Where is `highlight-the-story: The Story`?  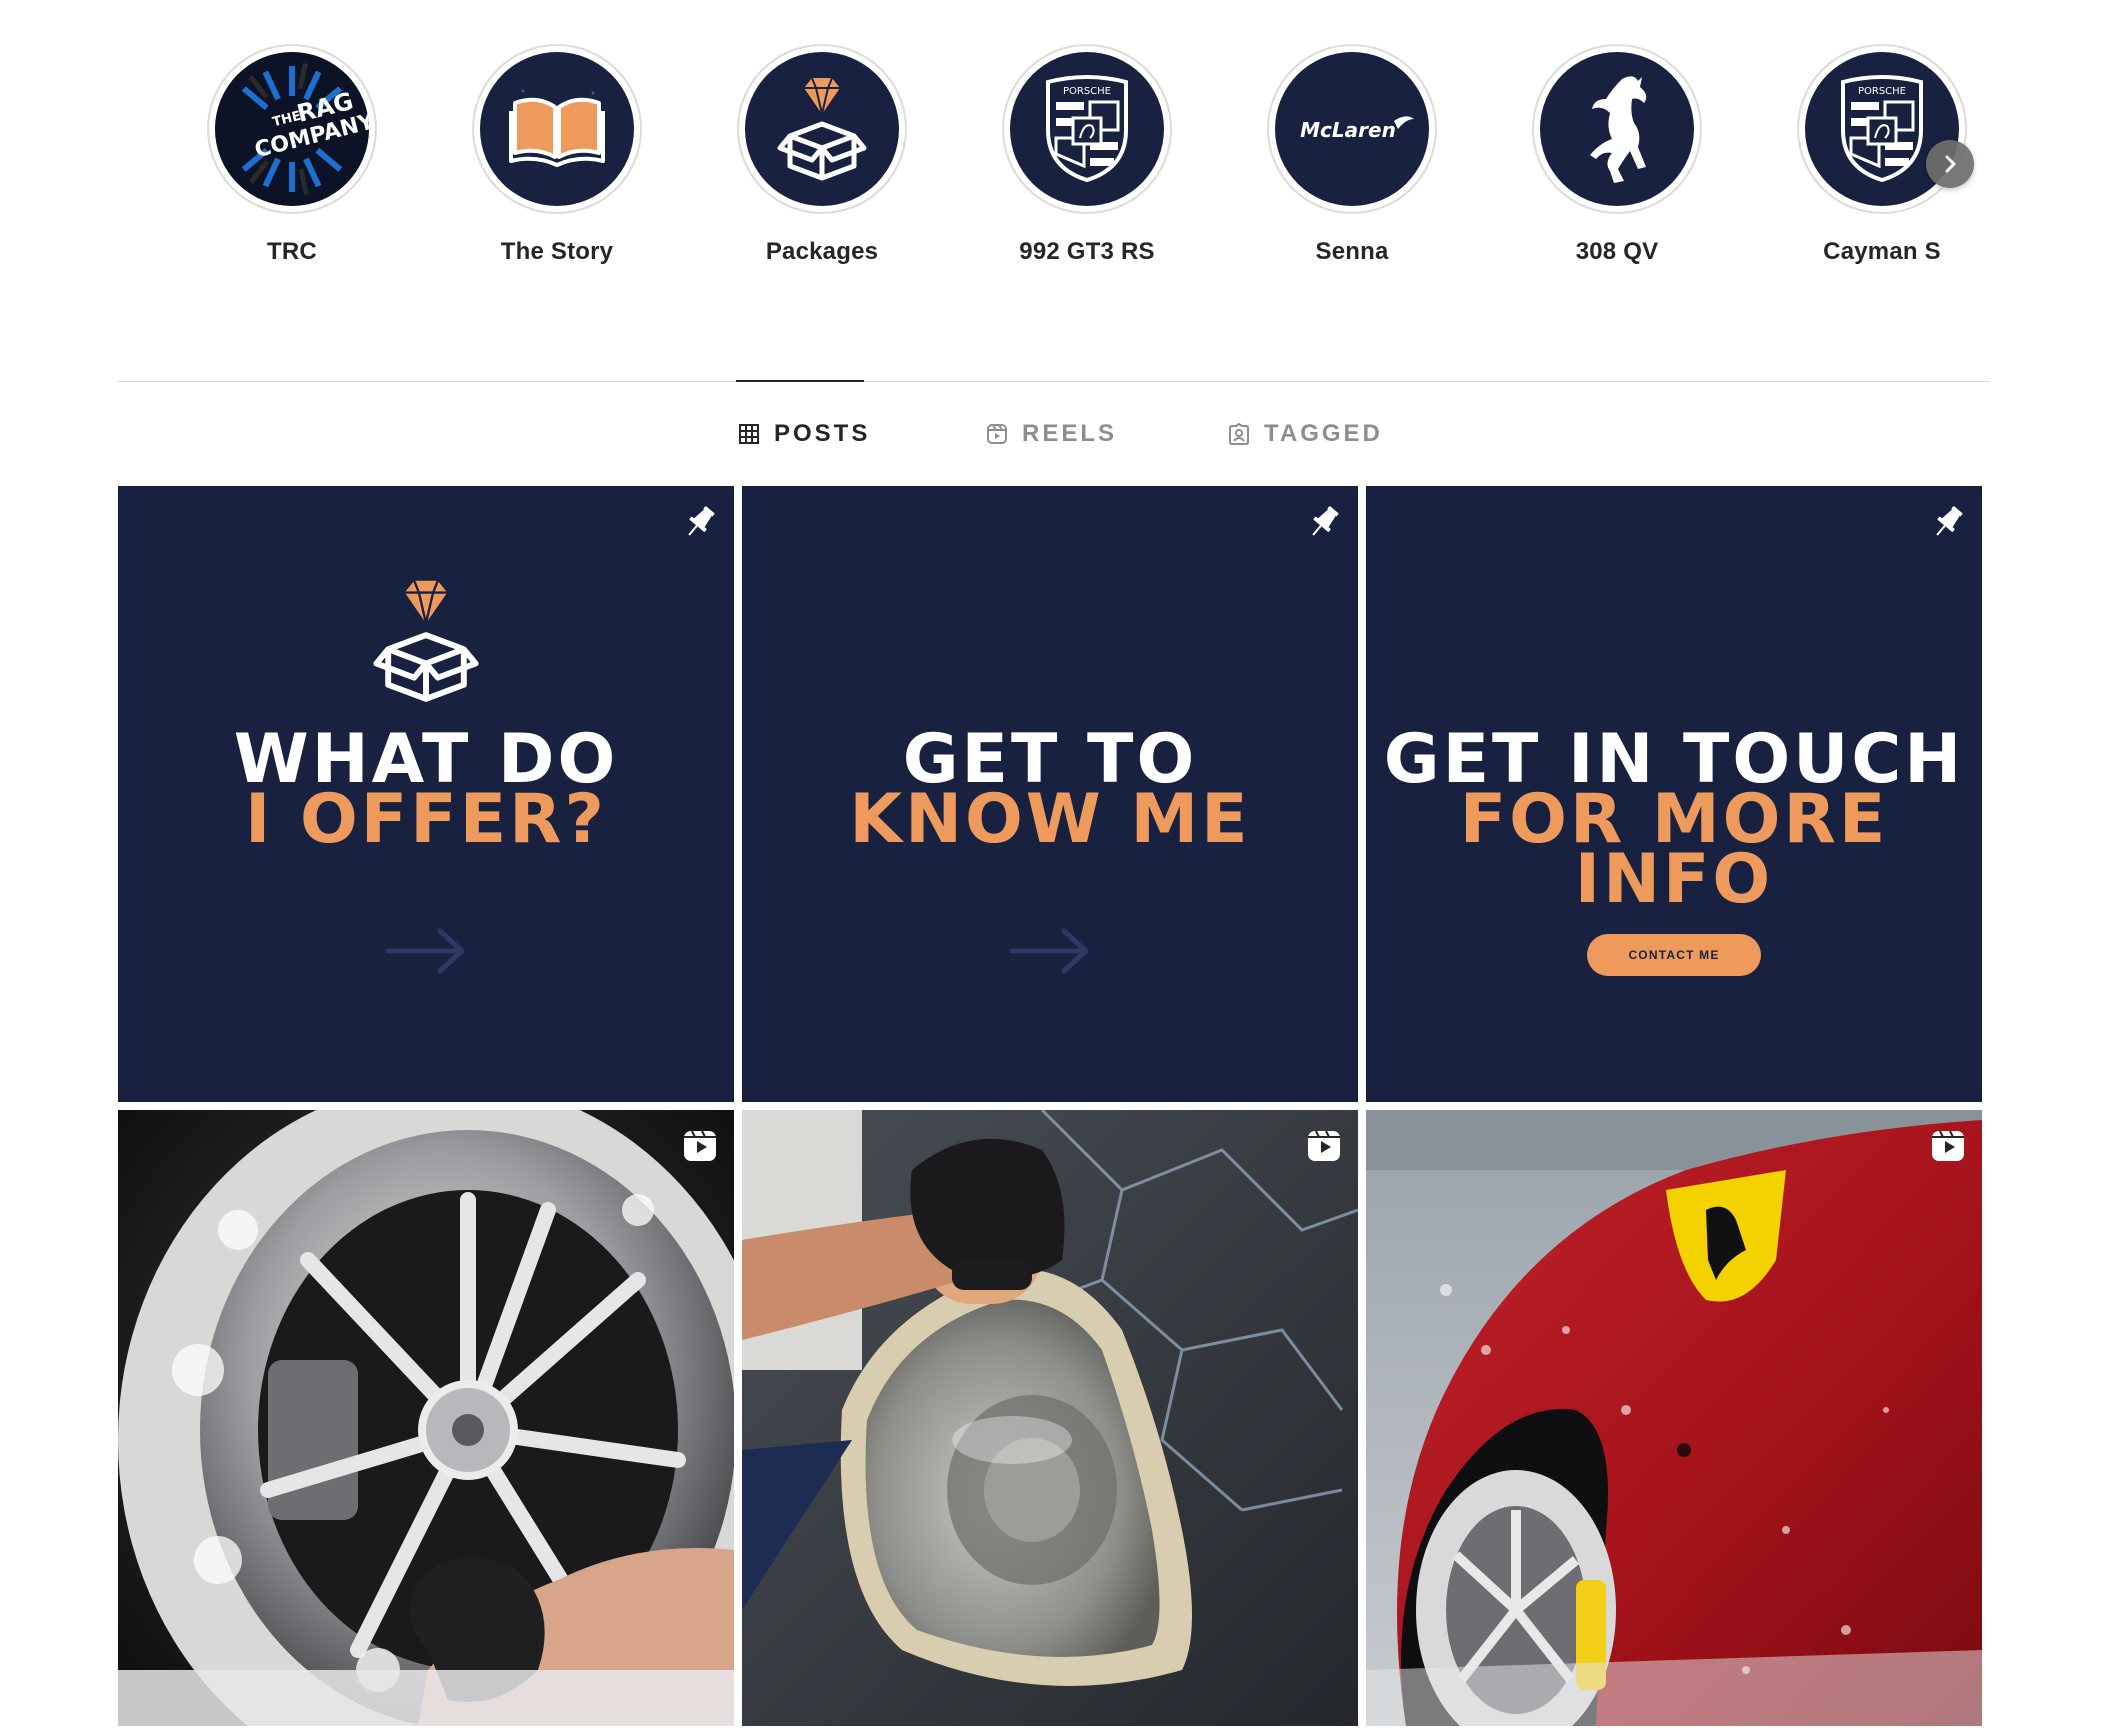 highlight-the-story: The Story is located at coordinates (557, 155).